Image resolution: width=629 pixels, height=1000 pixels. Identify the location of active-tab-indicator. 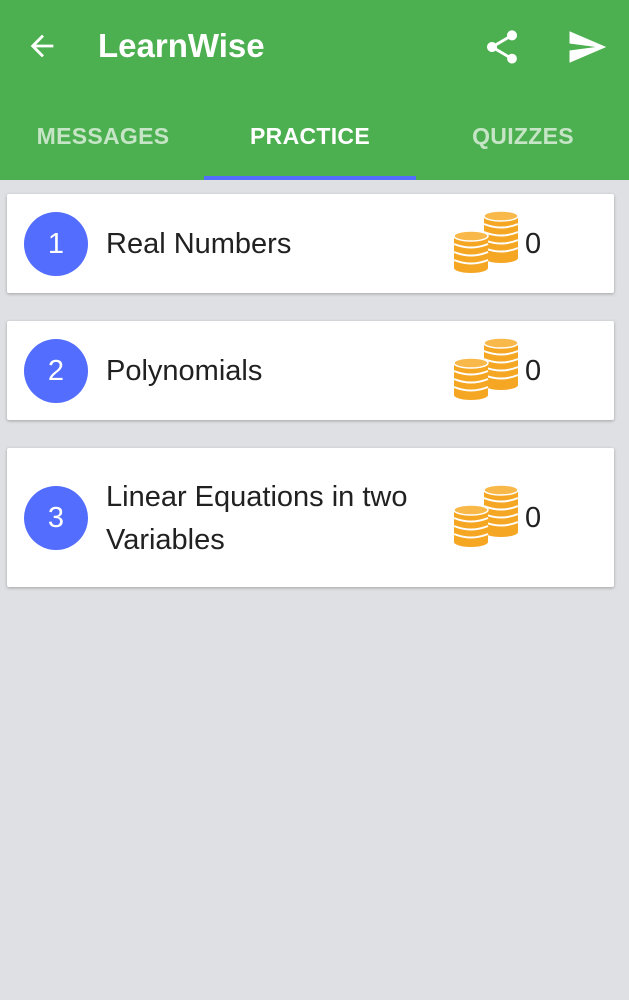
(310, 178).